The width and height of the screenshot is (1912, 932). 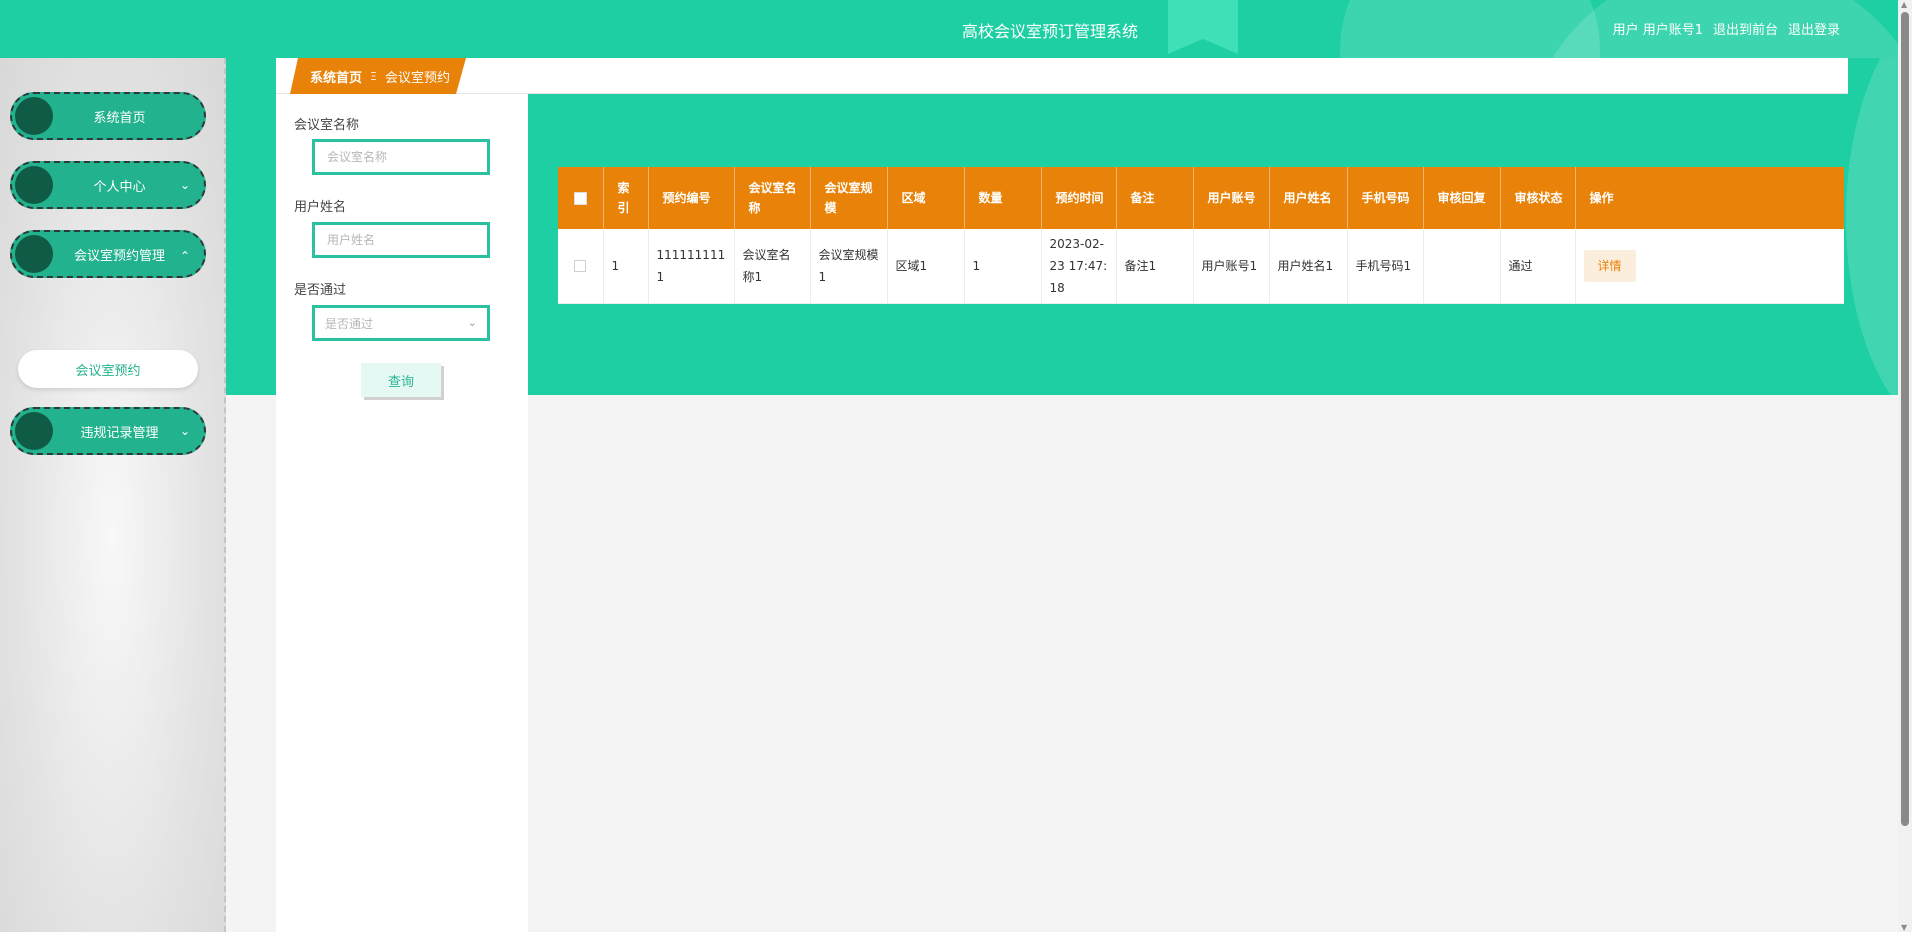 I want to click on search-panel: 会议室名称 用户姓名 是否通过 是否通过 ⌄ 查询, so click(x=402, y=513).